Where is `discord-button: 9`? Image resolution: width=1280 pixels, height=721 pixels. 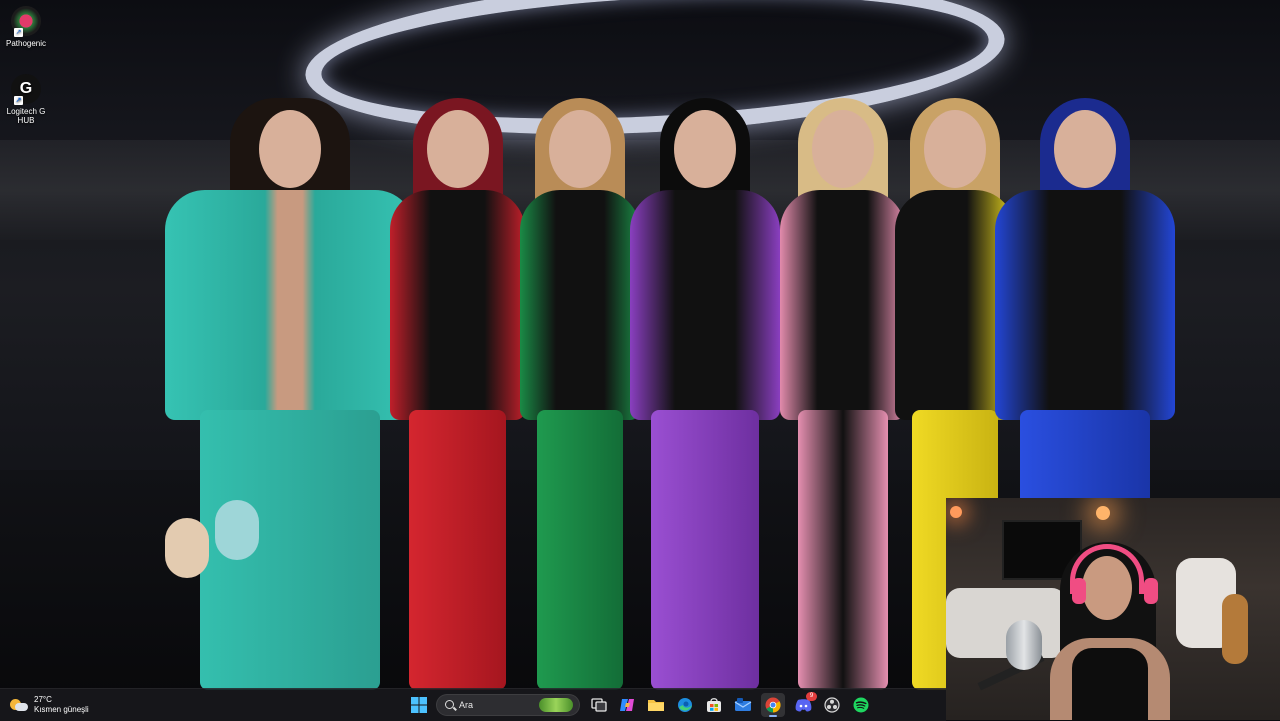
discord-button: 9 is located at coordinates (804, 704).